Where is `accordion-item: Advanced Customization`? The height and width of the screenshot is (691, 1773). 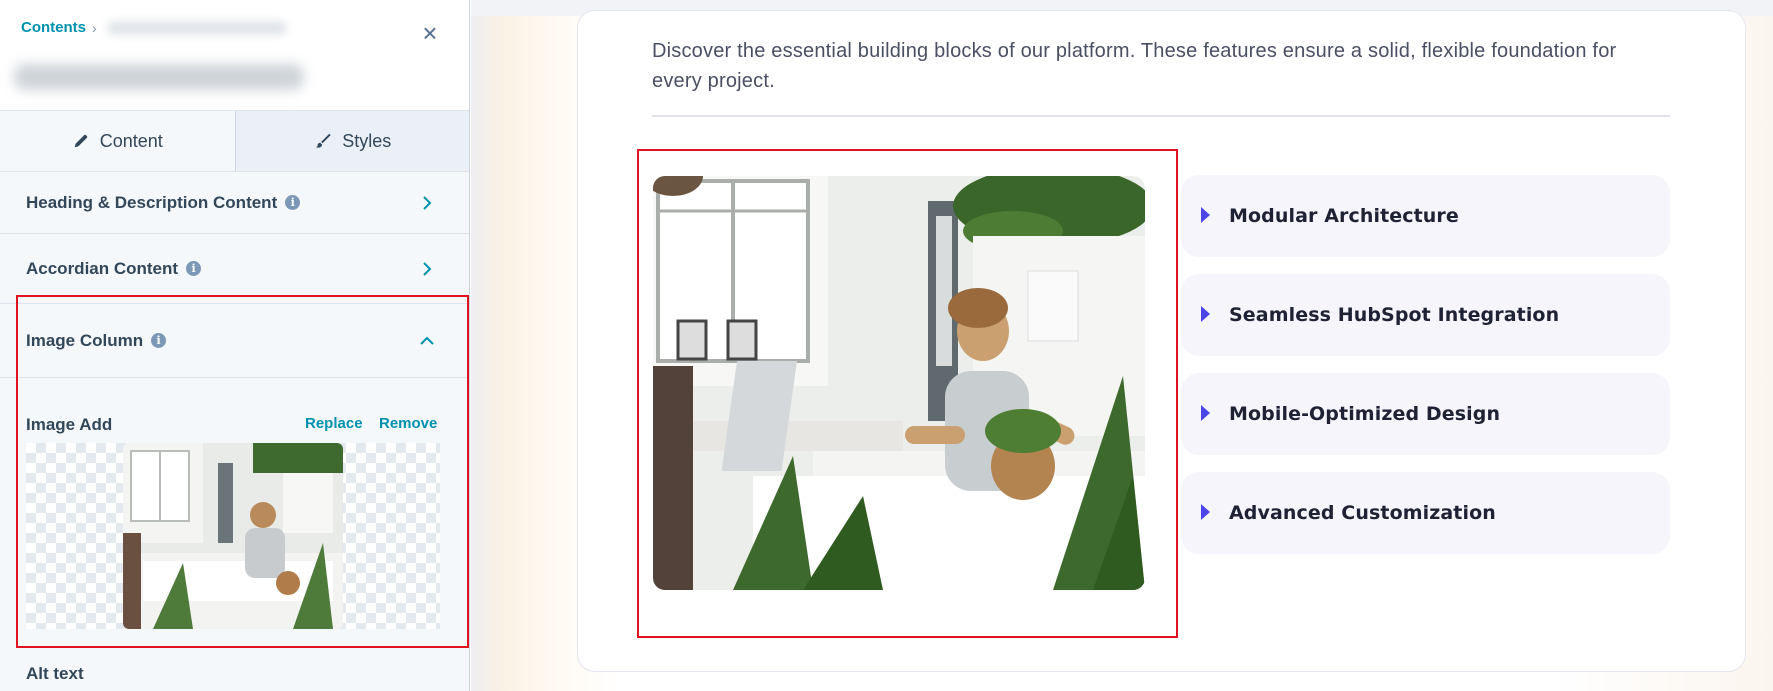 accordion-item: Advanced Customization is located at coordinates (1425, 513).